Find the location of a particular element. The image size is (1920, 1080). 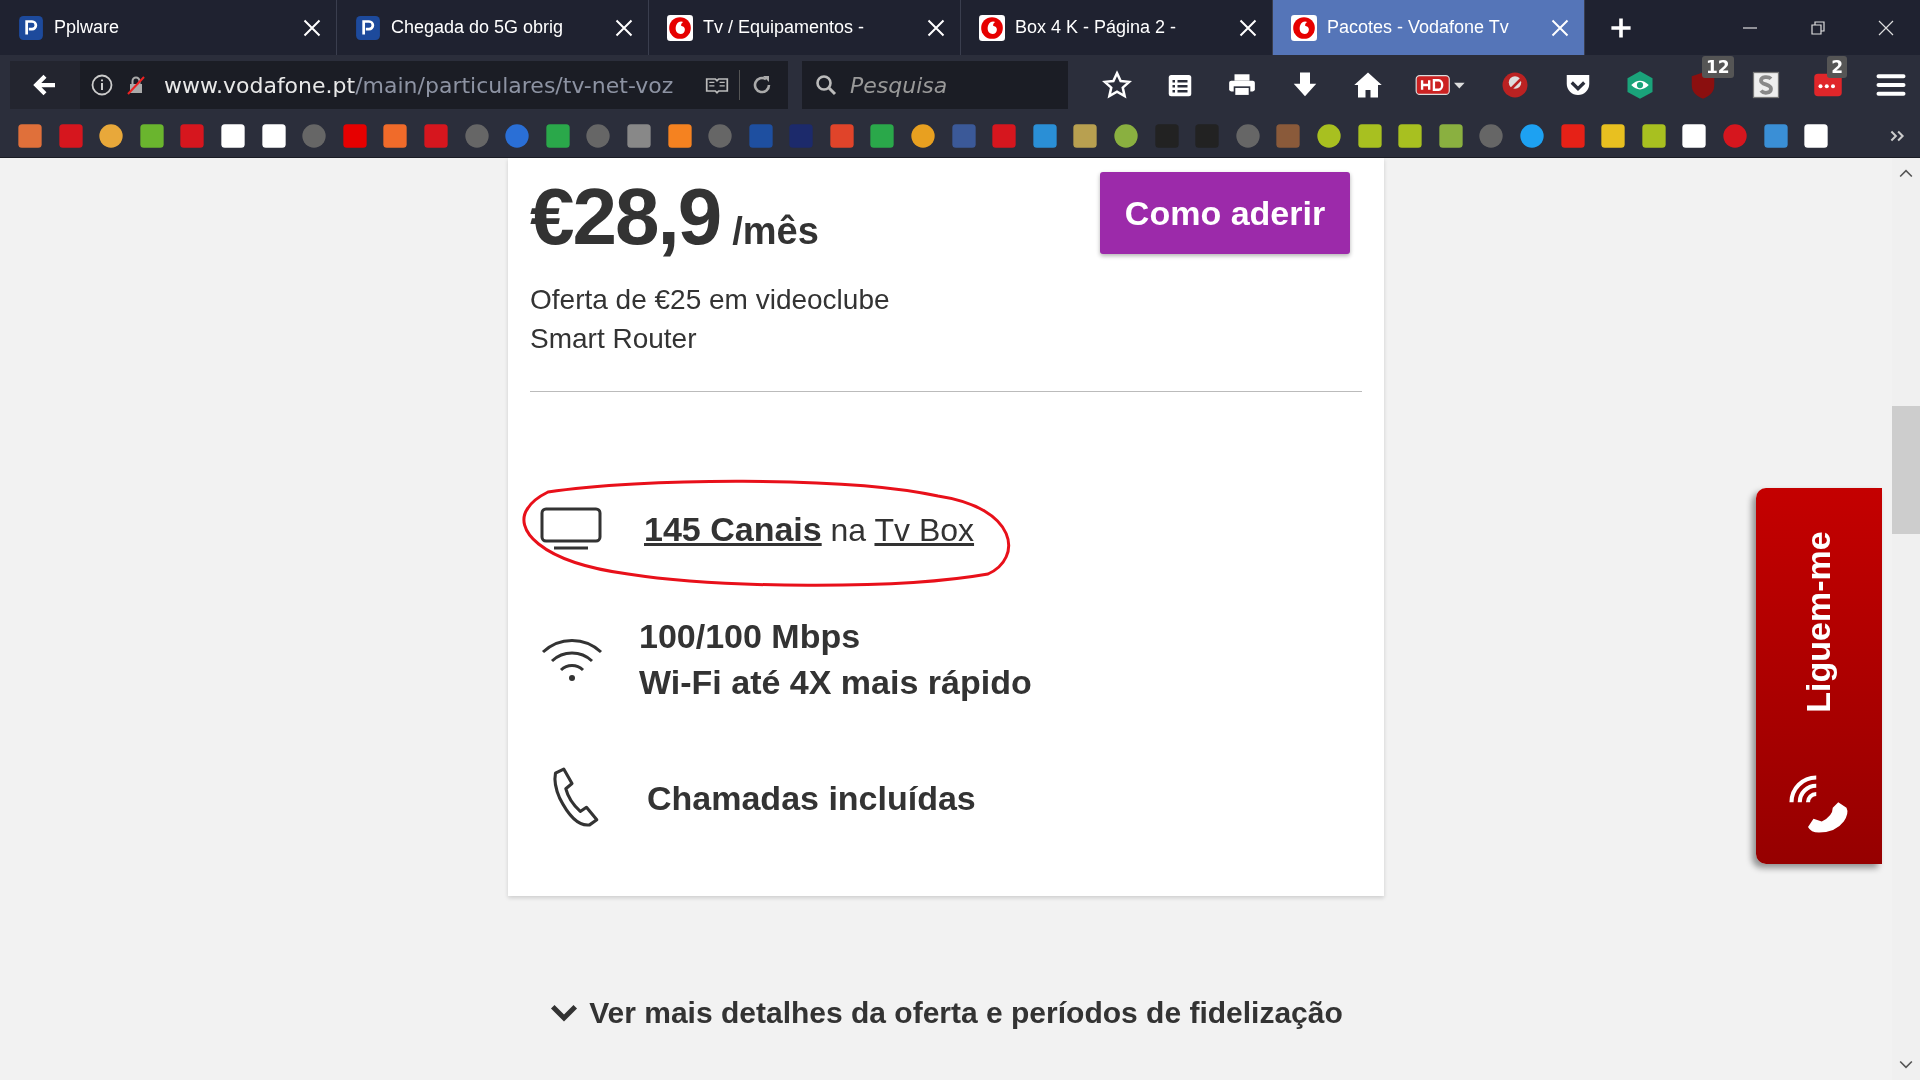

wifi-icon is located at coordinates (572, 659).